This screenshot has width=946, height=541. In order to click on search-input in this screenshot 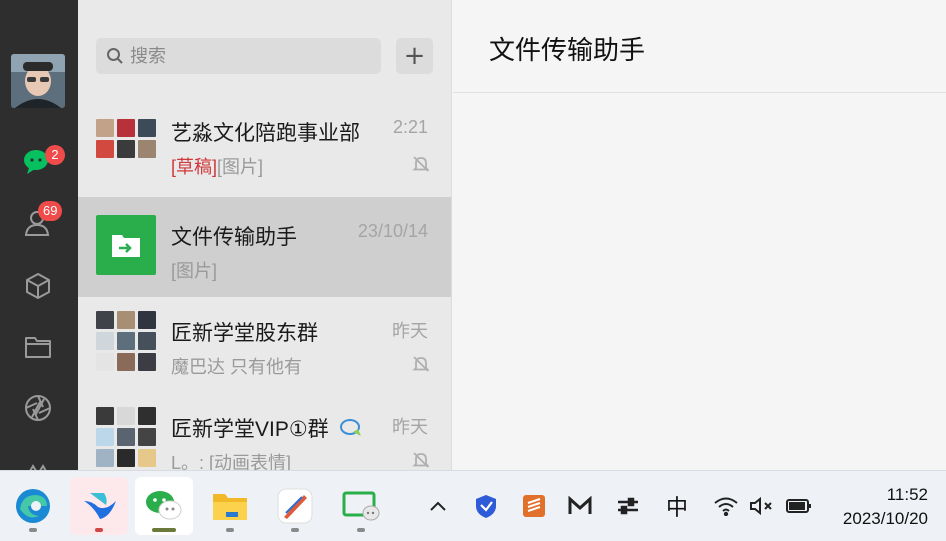, I will do `click(245, 56)`.